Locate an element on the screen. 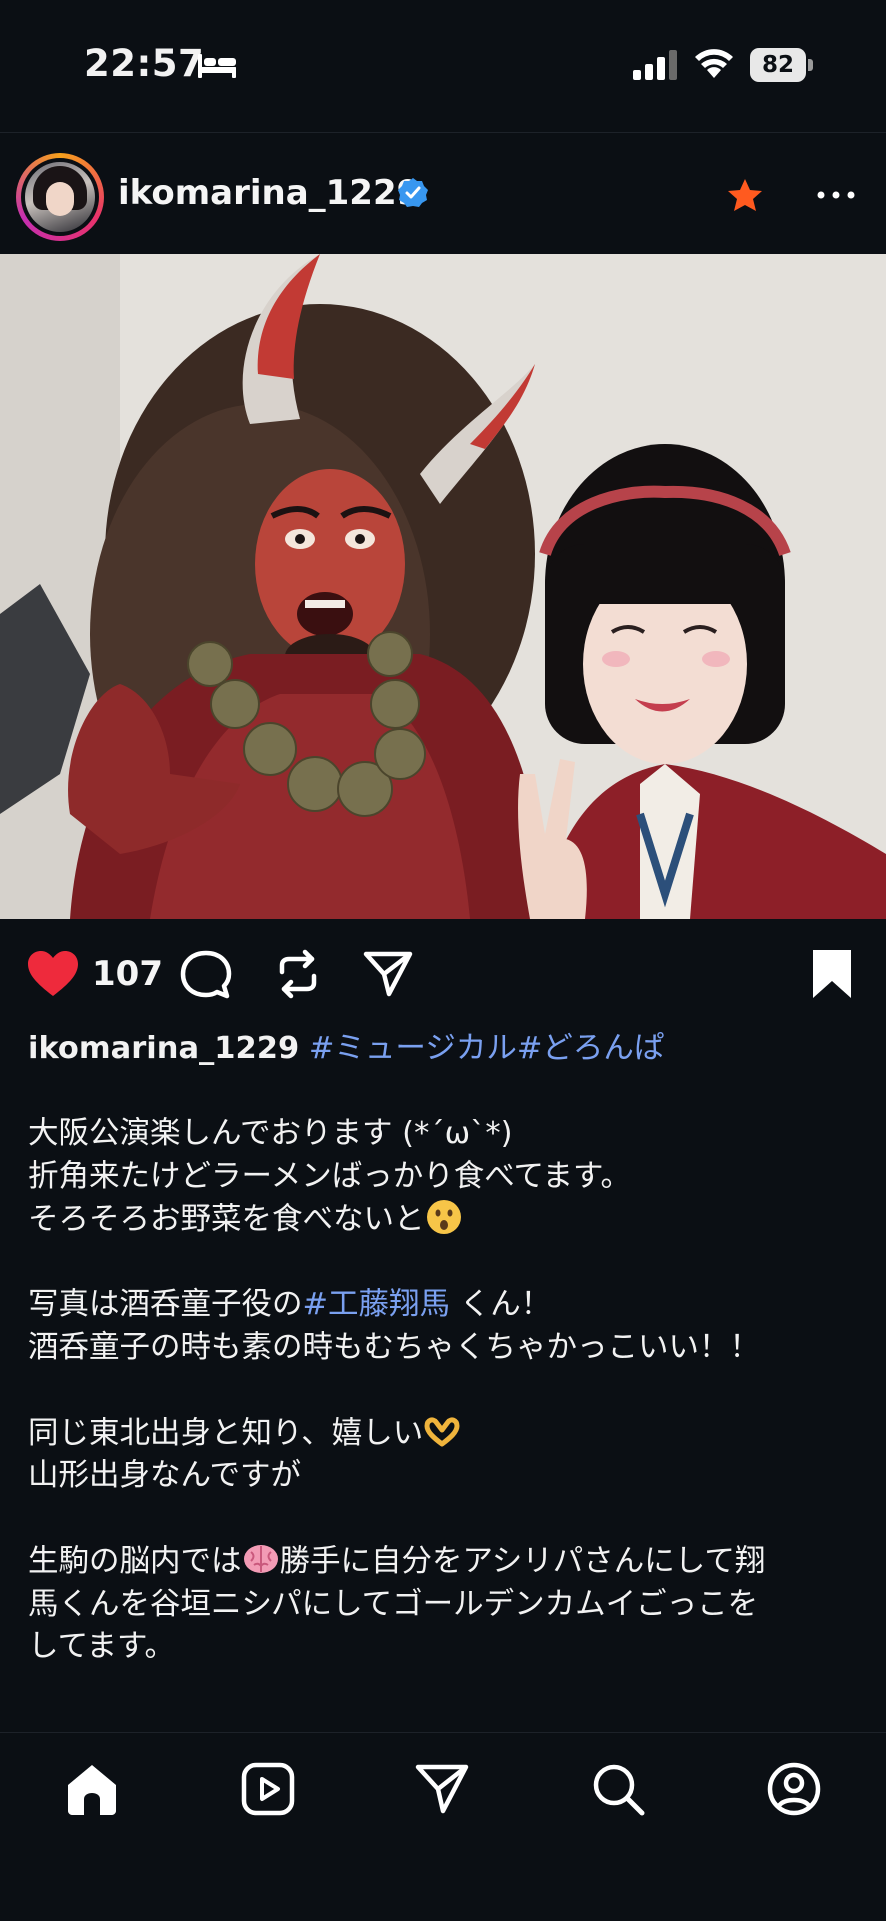 The width and height of the screenshot is (886, 1921). profile-icon is located at coordinates (794, 1789).